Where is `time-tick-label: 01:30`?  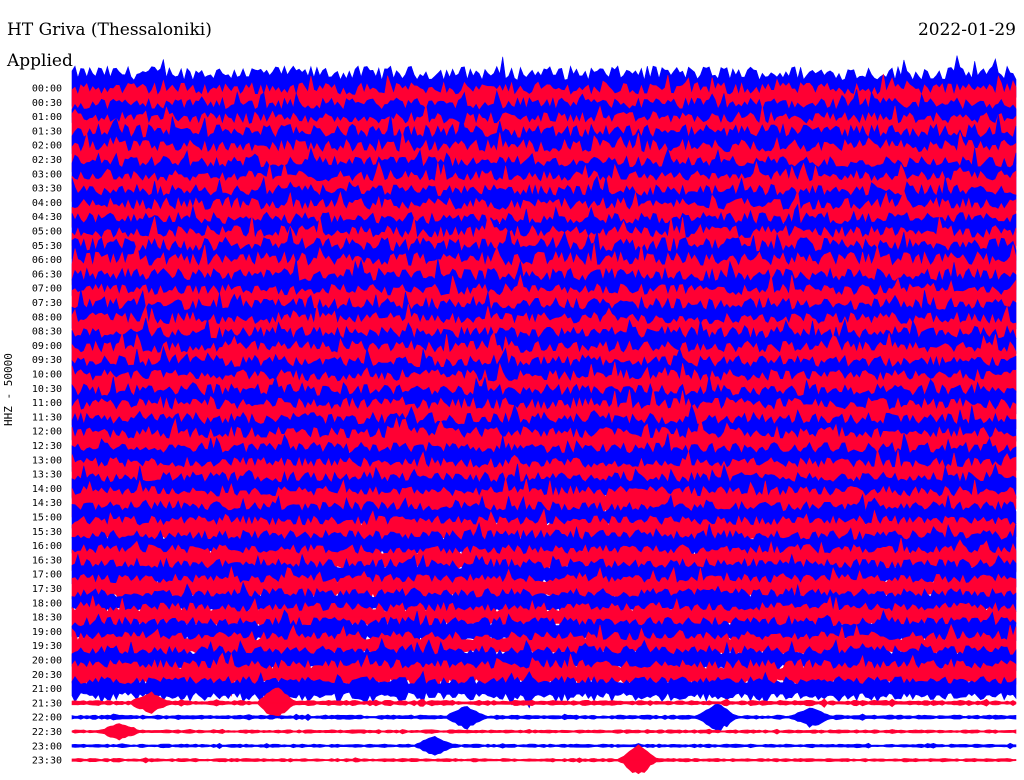 time-tick-label: 01:30 is located at coordinates (47, 131).